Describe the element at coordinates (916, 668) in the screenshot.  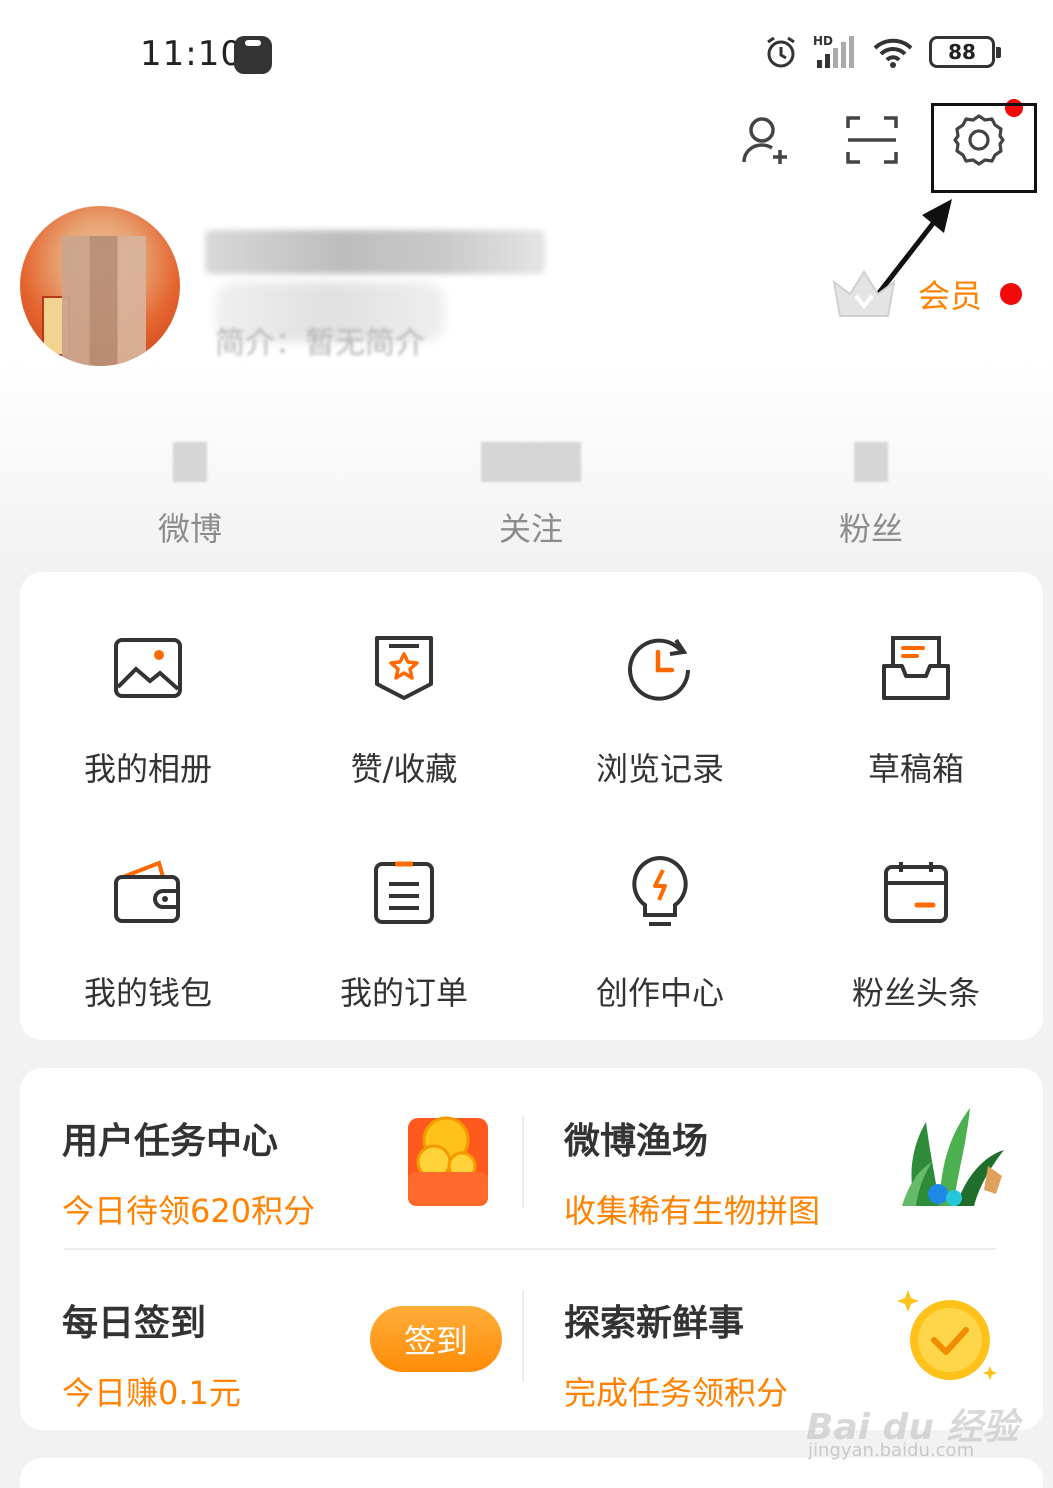
I see `drafts-icon` at that location.